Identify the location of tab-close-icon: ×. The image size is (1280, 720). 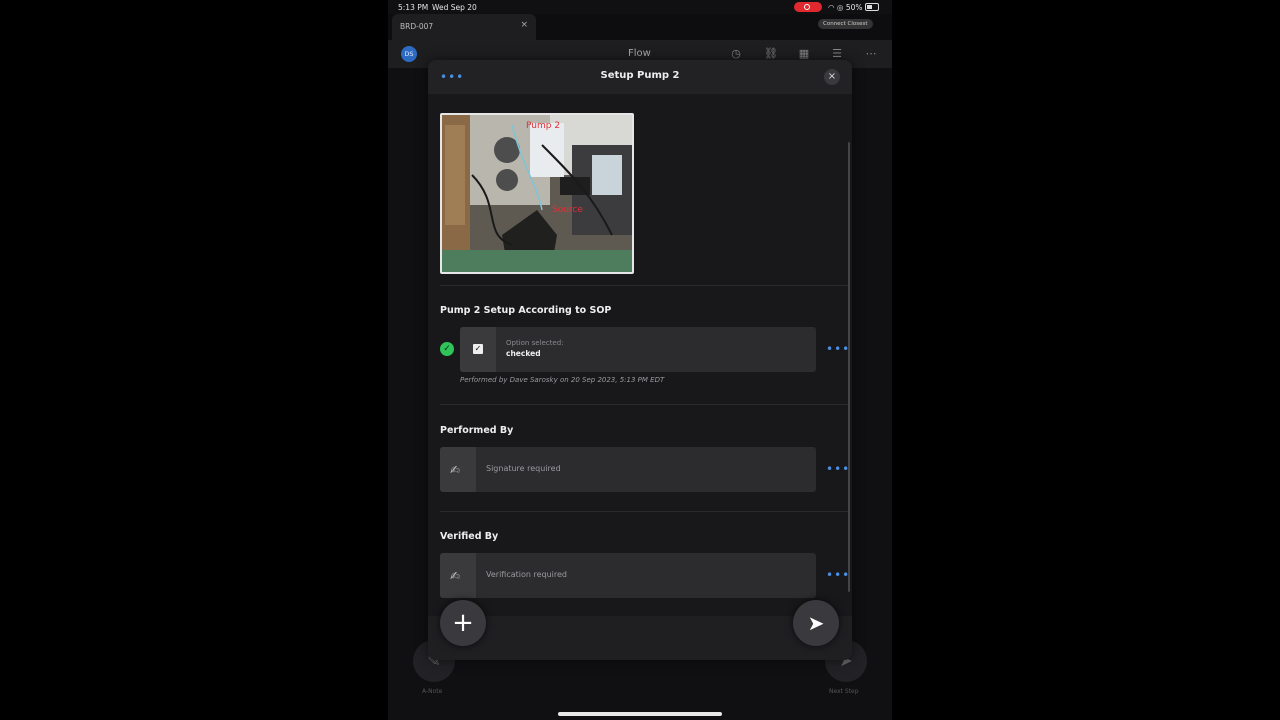
(524, 25).